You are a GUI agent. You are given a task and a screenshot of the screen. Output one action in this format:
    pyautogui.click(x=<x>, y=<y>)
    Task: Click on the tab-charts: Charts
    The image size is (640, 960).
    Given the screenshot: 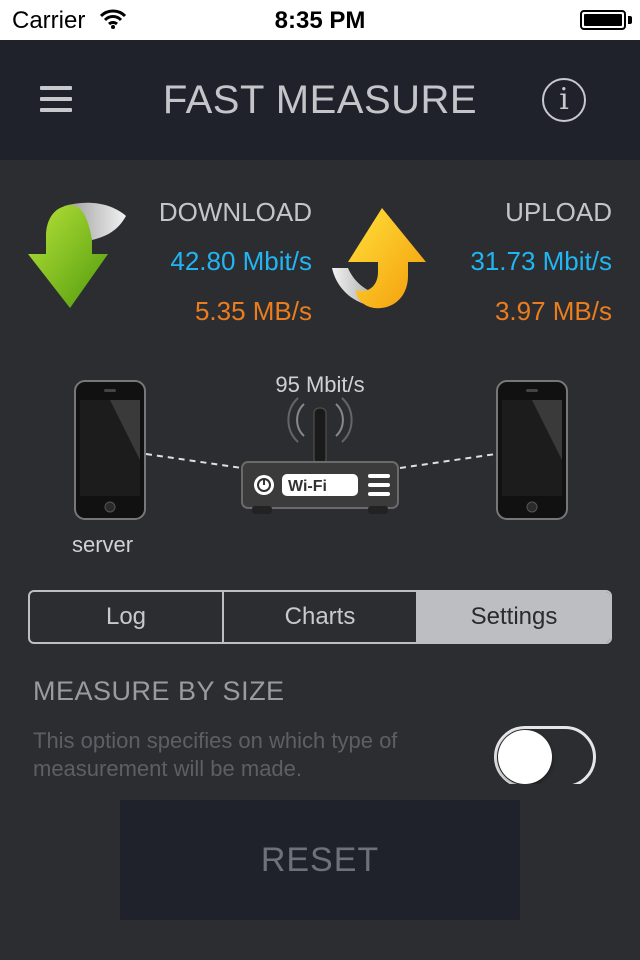 What is the action you would take?
    pyautogui.click(x=321, y=617)
    